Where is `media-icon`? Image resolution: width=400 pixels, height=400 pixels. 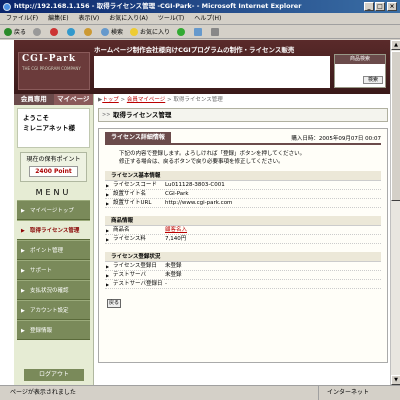
media-icon is located at coordinates (181, 31).